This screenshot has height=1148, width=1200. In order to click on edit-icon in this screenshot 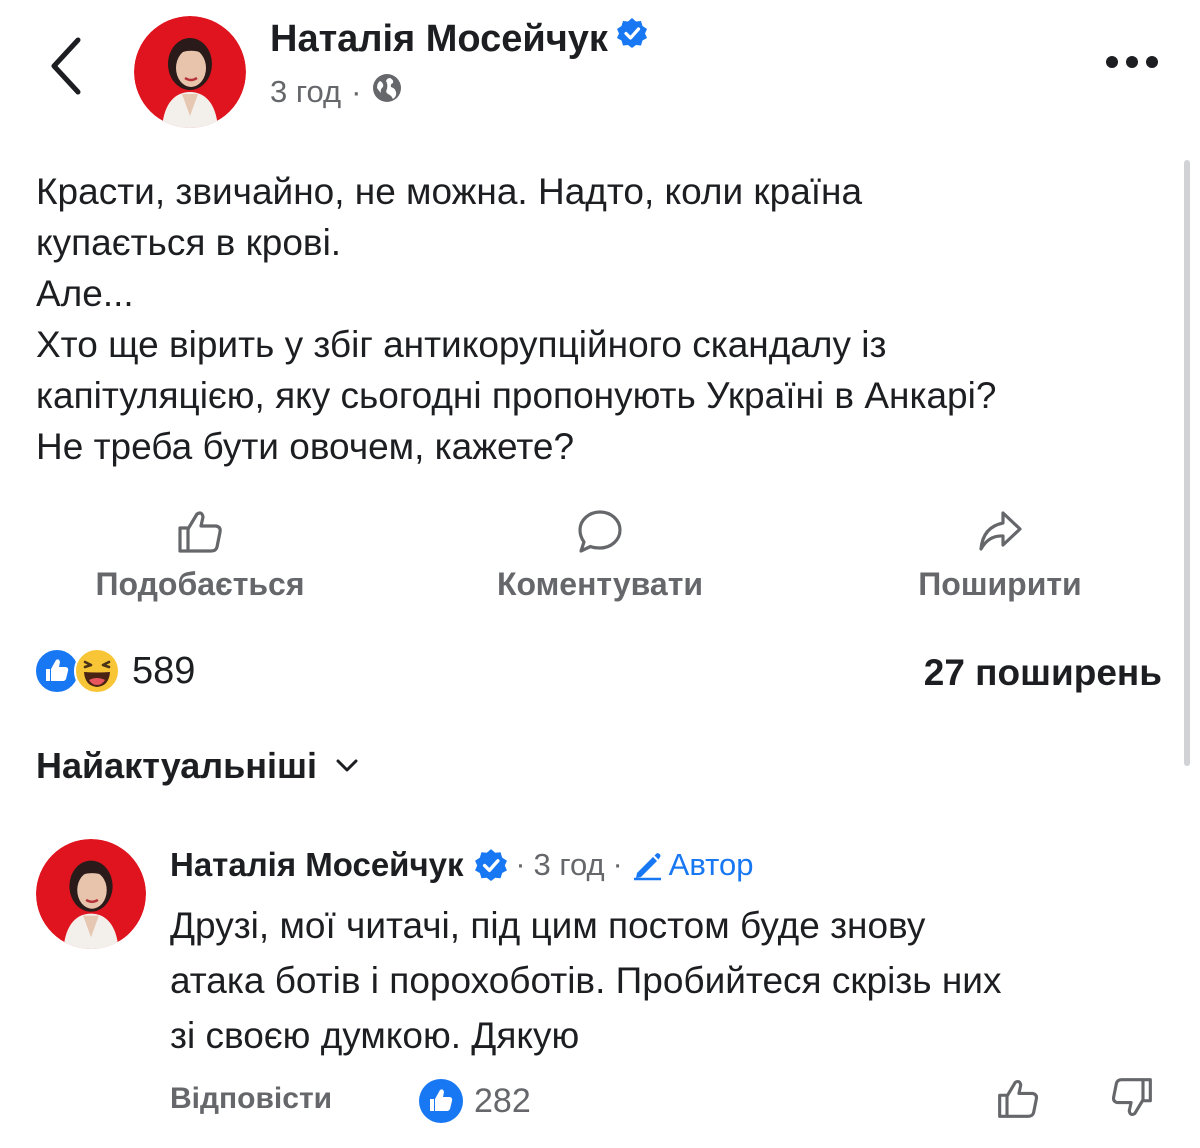, I will do `click(647, 865)`.